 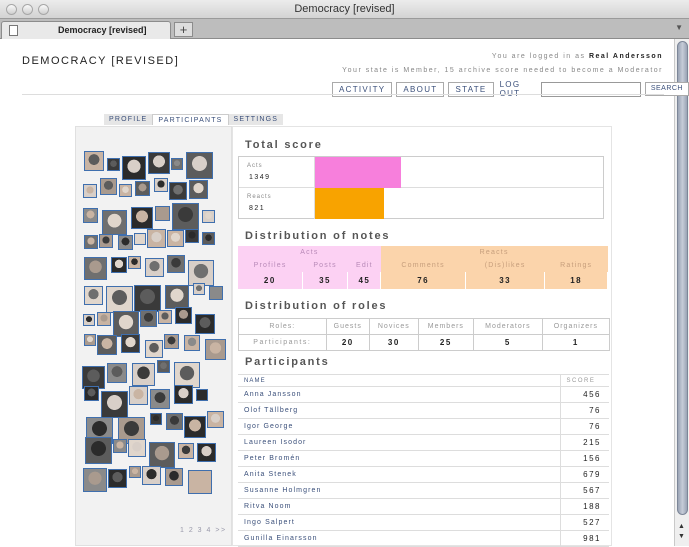 I want to click on tab-participants: PARTICIPANTS, so click(x=190, y=119).